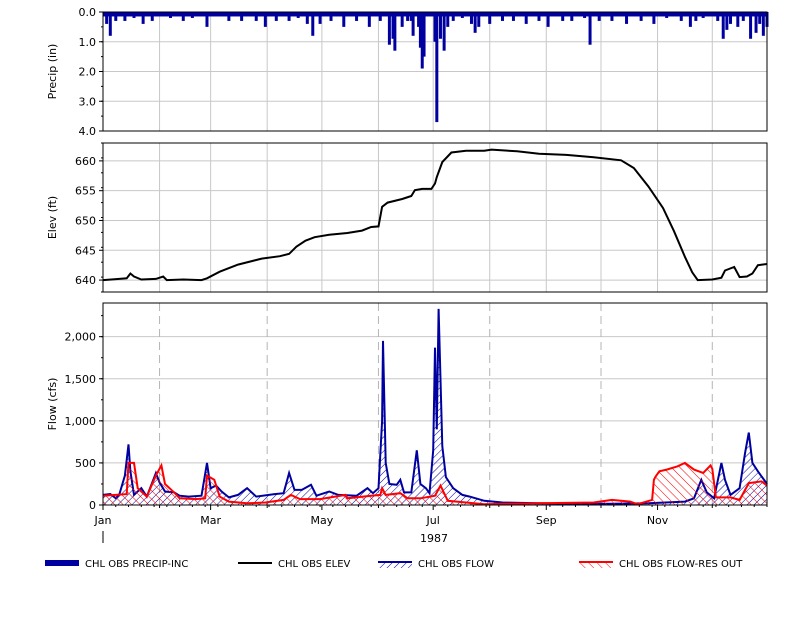 The image size is (800, 631). I want to click on y-tick-label: 2,000, so click(81, 337).